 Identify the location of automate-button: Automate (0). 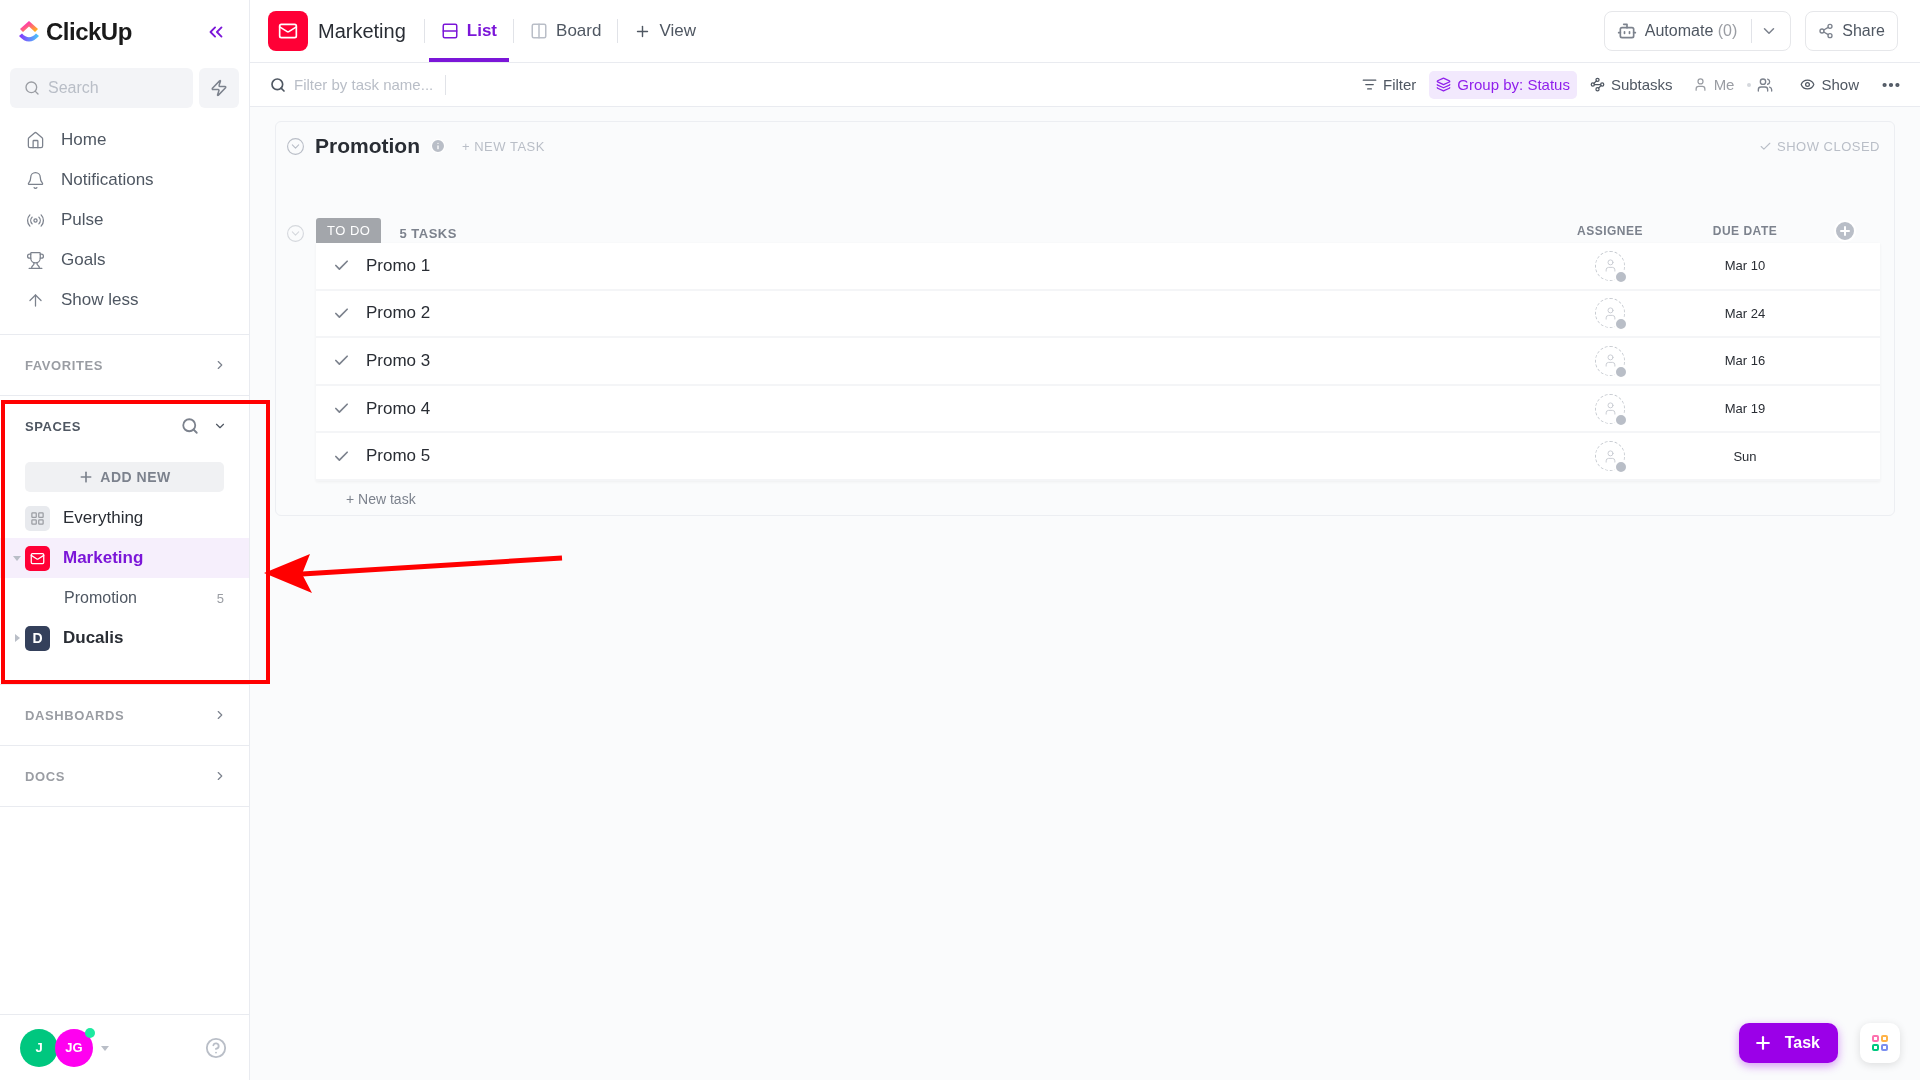
(1697, 31).